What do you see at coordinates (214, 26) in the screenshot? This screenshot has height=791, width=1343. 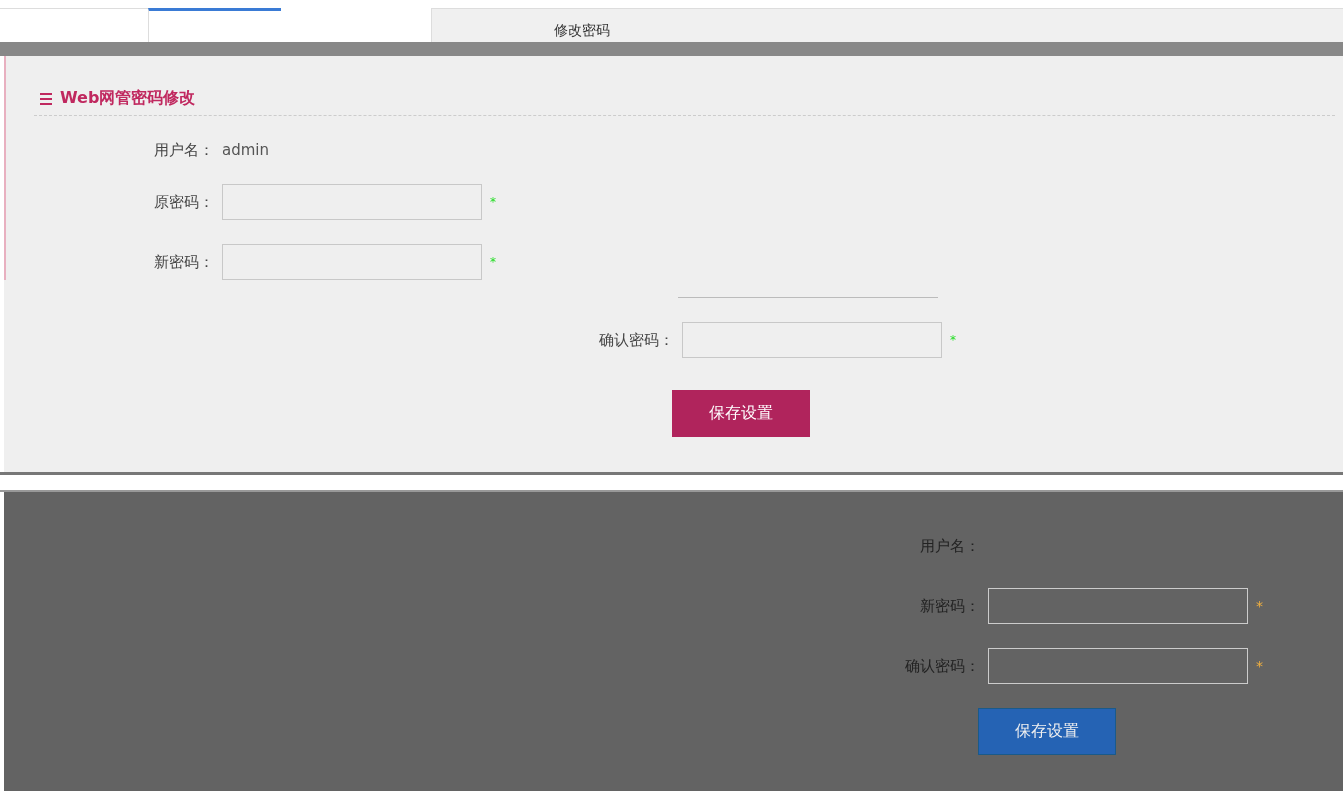 I see `tab` at bounding box center [214, 26].